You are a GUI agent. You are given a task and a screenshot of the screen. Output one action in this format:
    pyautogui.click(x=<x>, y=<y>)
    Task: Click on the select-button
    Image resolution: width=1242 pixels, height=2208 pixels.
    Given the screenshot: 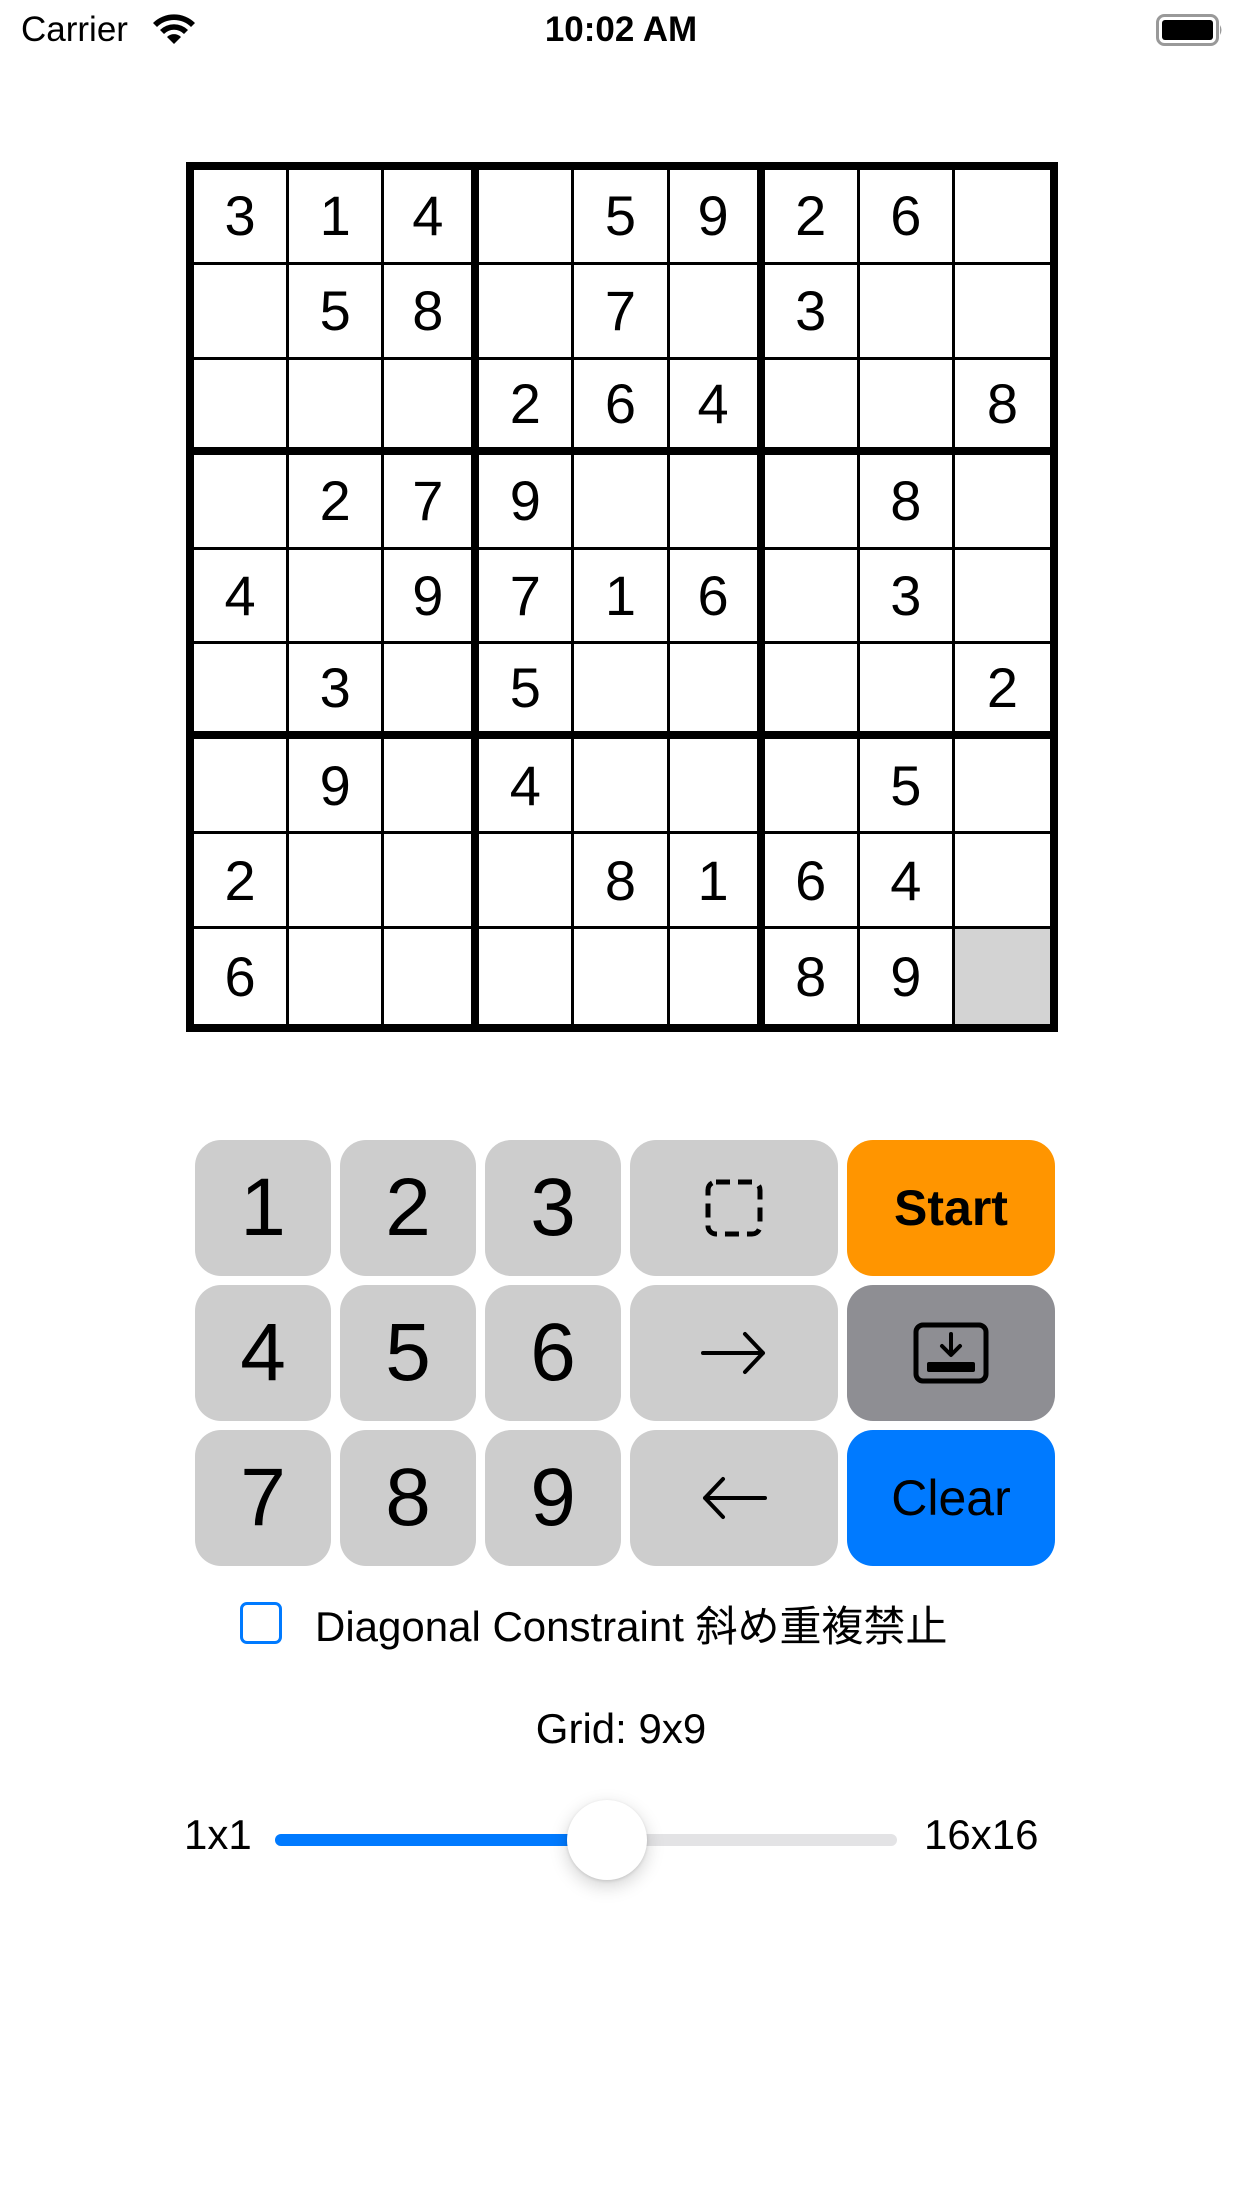 What is the action you would take?
    pyautogui.click(x=734, y=1208)
    